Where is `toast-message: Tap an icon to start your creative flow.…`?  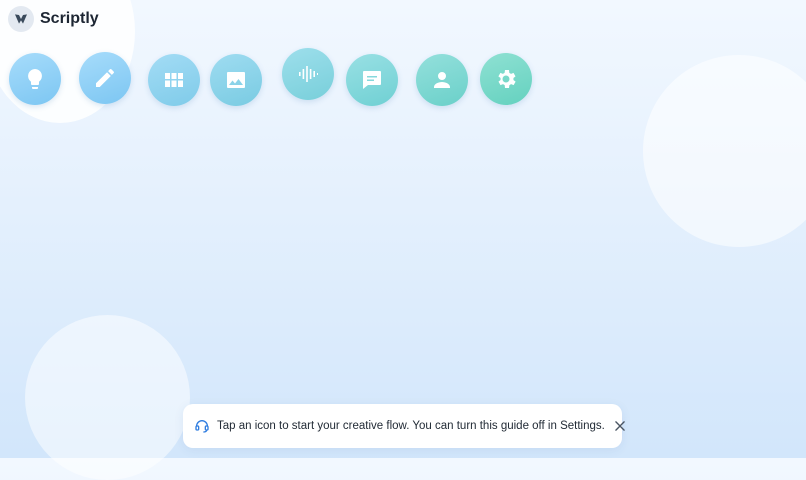 toast-message: Tap an icon to start your creative flow.… is located at coordinates (411, 426).